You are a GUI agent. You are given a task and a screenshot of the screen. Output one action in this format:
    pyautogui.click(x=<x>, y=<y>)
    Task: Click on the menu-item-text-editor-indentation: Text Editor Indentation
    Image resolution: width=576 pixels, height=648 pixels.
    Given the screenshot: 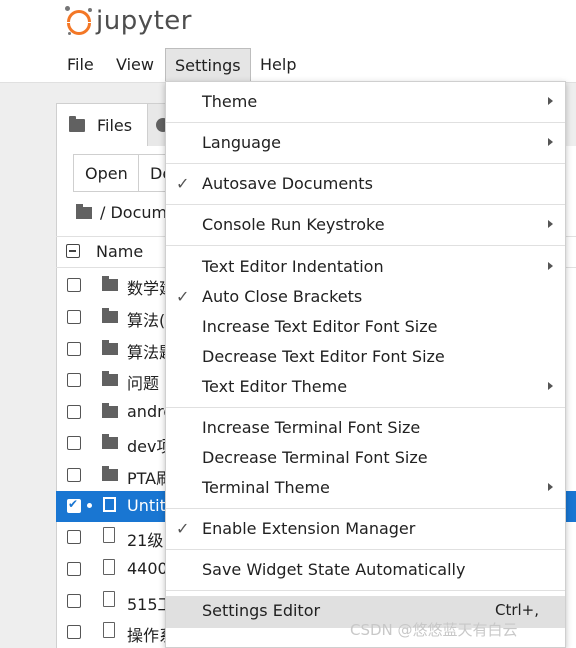 What is the action you would take?
    pyautogui.click(x=365, y=267)
    